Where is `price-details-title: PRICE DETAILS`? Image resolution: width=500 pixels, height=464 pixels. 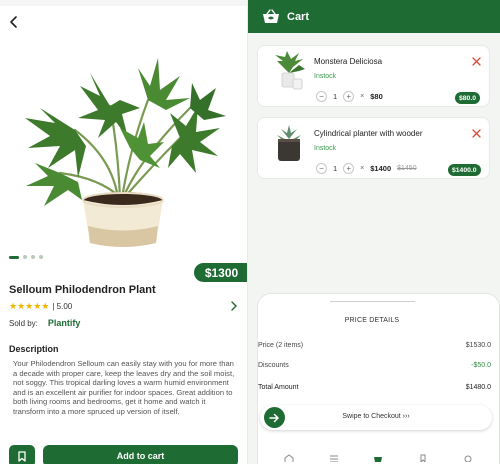 price-details-title: PRICE DETAILS is located at coordinates (372, 320).